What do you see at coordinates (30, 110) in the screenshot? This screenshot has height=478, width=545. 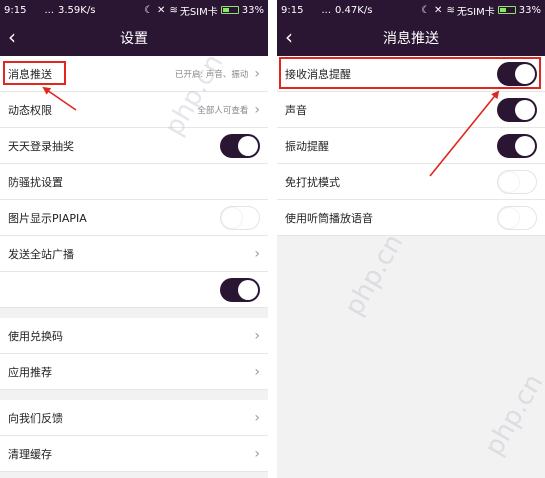 I see `row-label: 动态权限` at bounding box center [30, 110].